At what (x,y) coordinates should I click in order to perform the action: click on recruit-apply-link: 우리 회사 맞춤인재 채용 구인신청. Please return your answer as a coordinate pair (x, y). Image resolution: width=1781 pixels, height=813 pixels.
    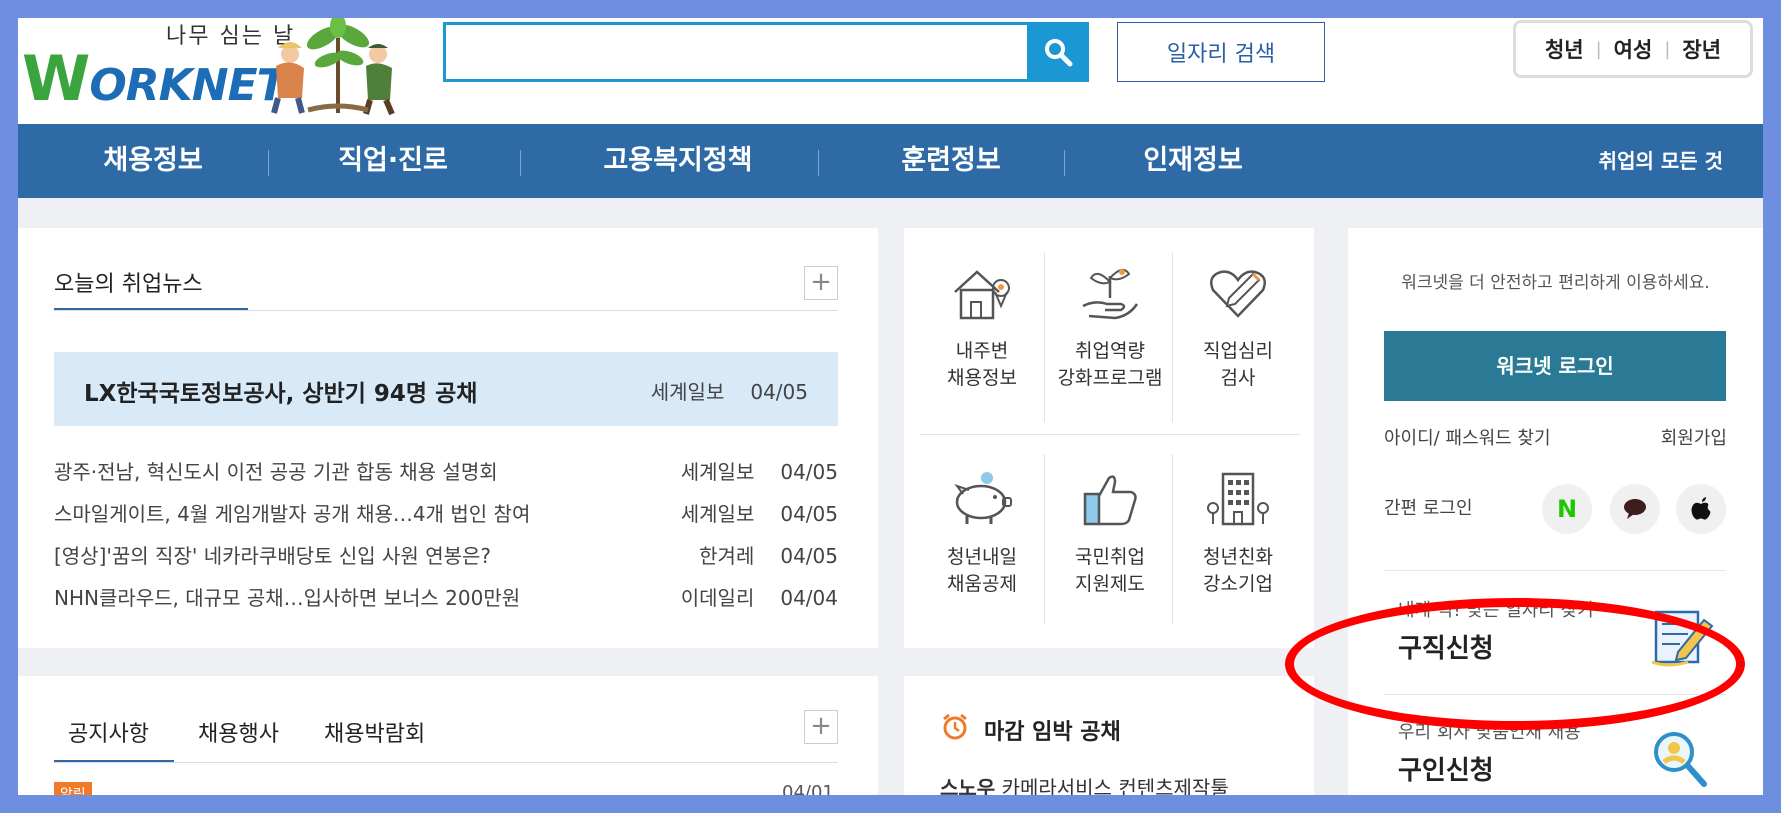
    Looking at the image, I should click on (1489, 752).